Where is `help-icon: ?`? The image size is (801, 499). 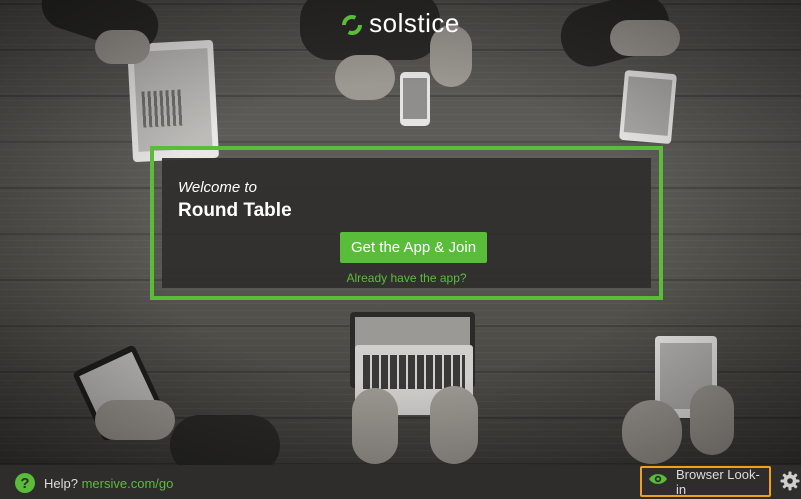
help-icon: ? is located at coordinates (25, 483).